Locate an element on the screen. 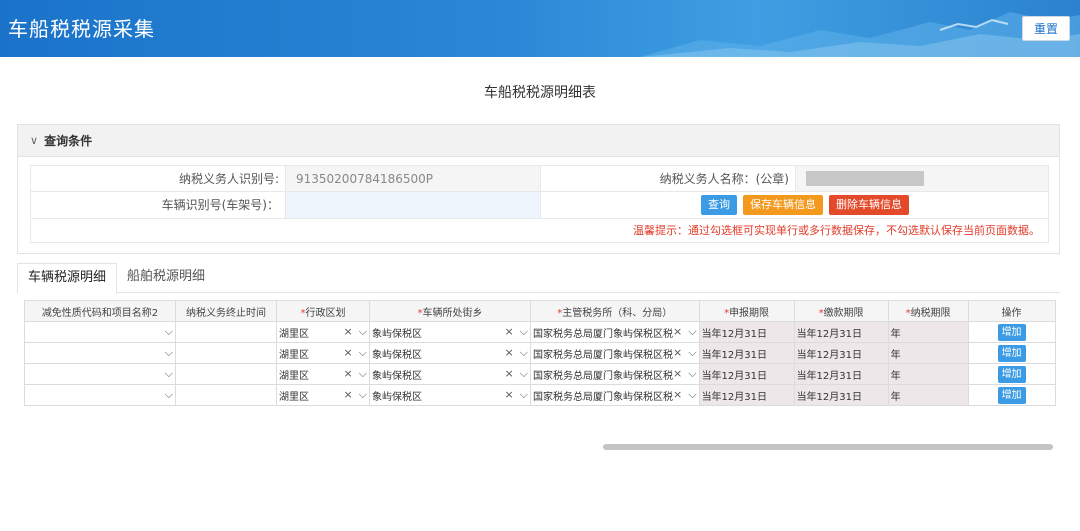 The image size is (1080, 531). delete-vehicle-button: 删除车辆信息 is located at coordinates (869, 205).